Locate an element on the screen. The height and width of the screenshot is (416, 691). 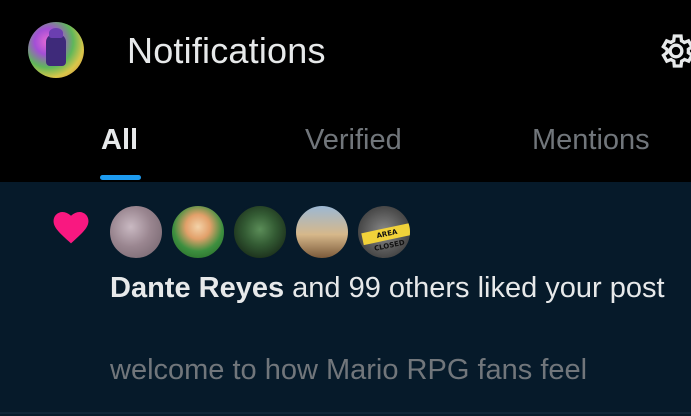
caution-tape: AREA CLOSED is located at coordinates (385, 237).